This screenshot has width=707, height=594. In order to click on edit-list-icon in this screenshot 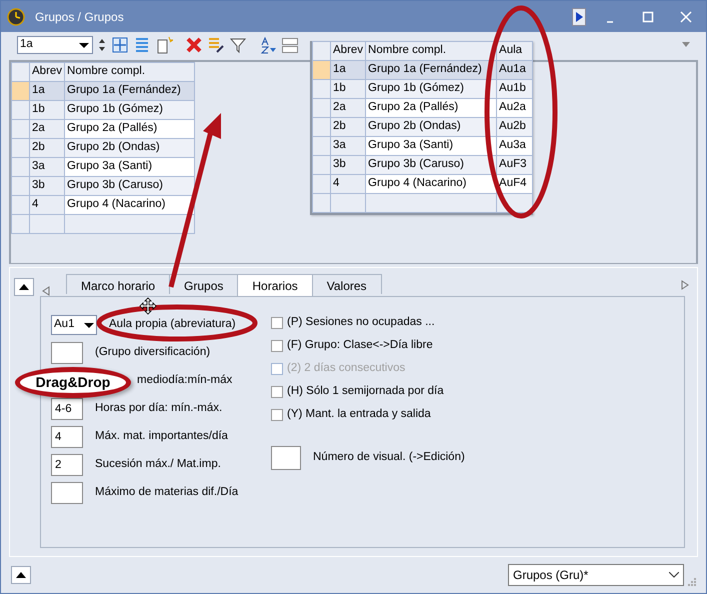, I will do `click(216, 45)`.